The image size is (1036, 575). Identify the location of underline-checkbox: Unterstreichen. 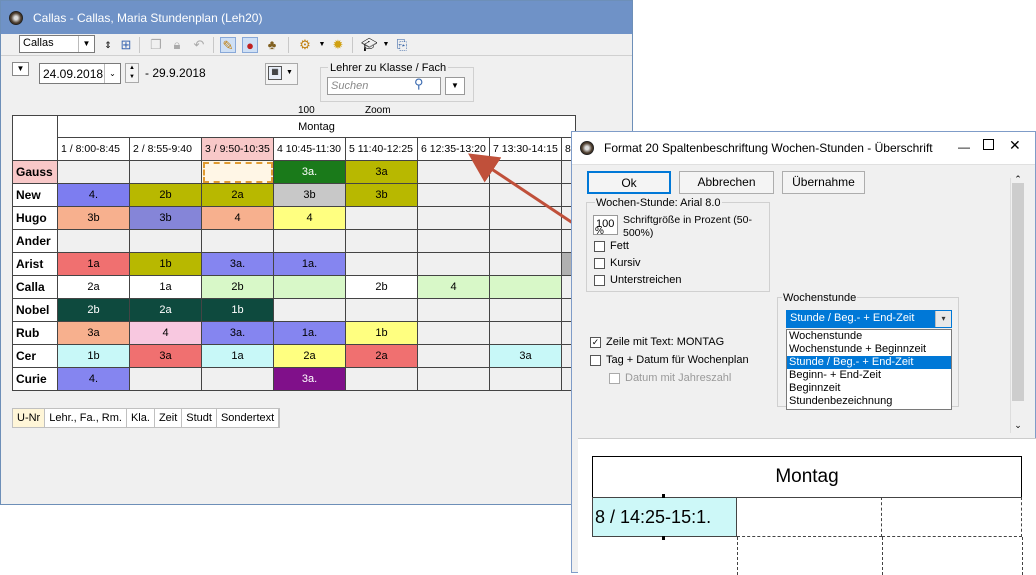
(638, 280).